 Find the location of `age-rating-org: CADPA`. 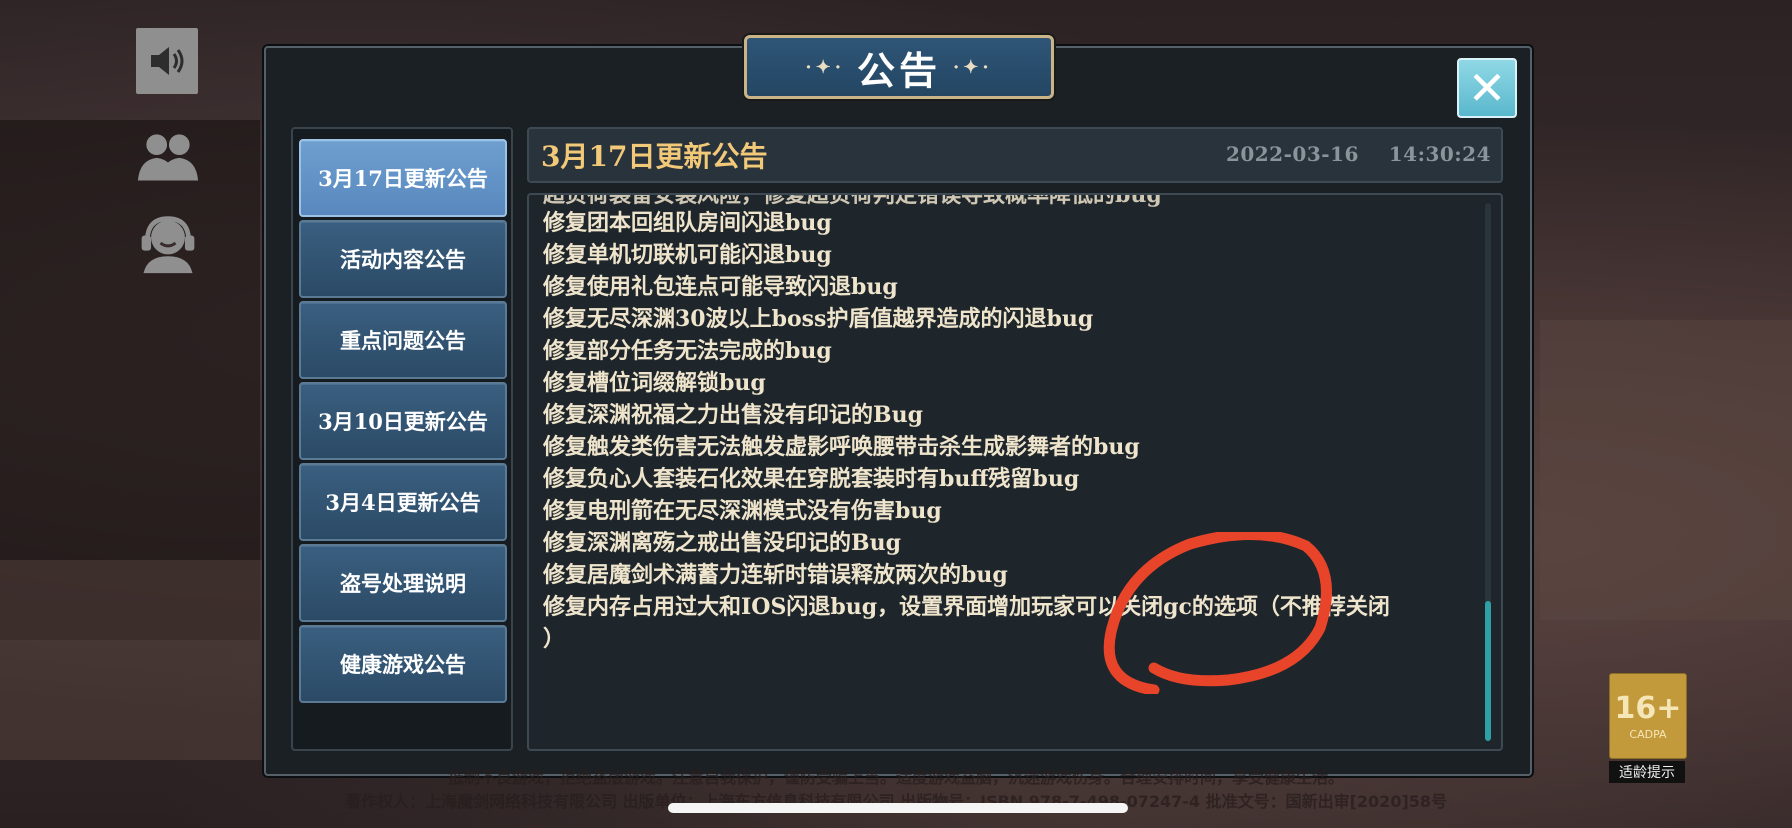

age-rating-org: CADPA is located at coordinates (1648, 734).